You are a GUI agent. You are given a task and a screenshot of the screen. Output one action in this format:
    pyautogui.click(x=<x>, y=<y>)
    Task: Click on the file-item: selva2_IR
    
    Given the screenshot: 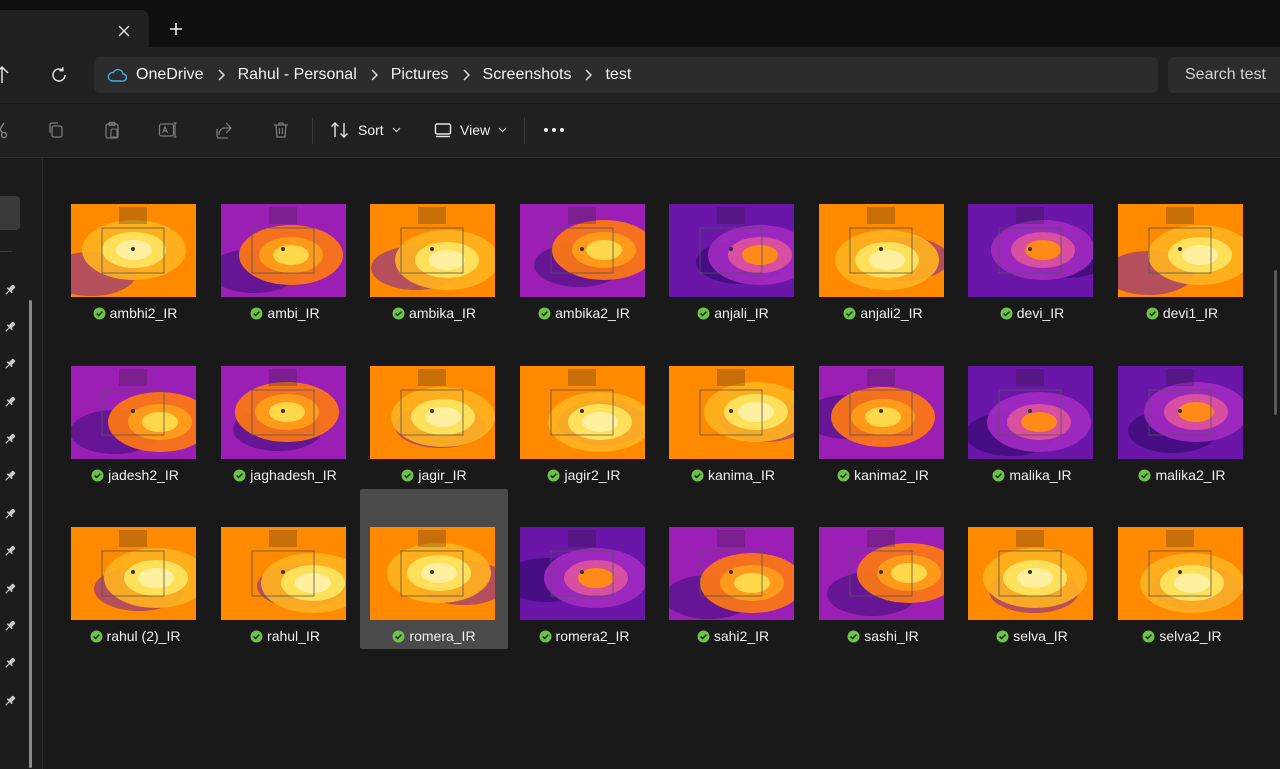 What is the action you would take?
    pyautogui.click(x=1182, y=592)
    